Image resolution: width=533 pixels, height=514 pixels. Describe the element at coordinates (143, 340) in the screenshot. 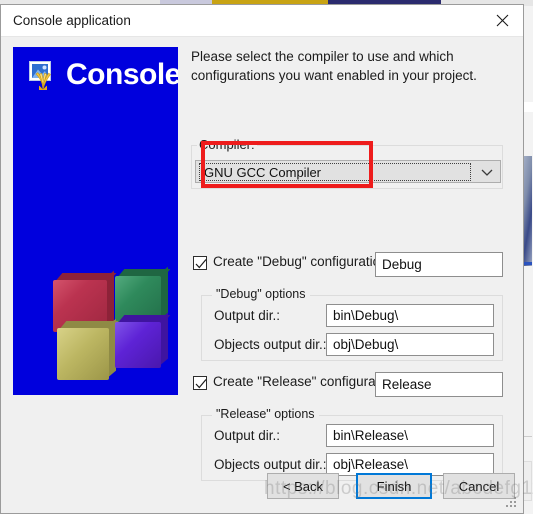

I see `cube-purple` at that location.